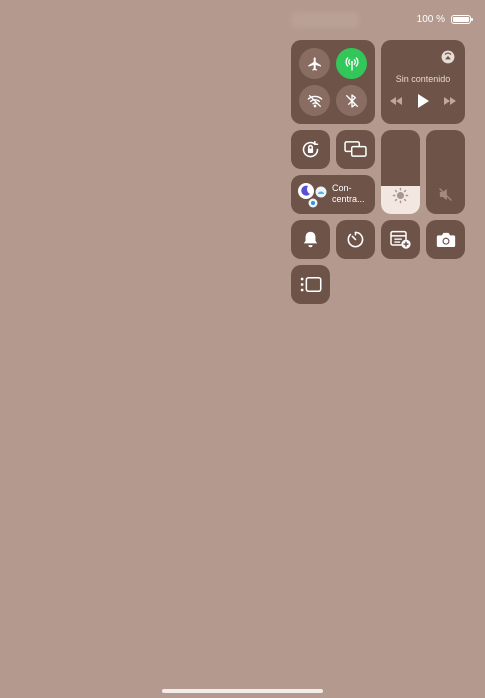 This screenshot has height=698, width=485. I want to click on airplane-mode-button, so click(314, 63).